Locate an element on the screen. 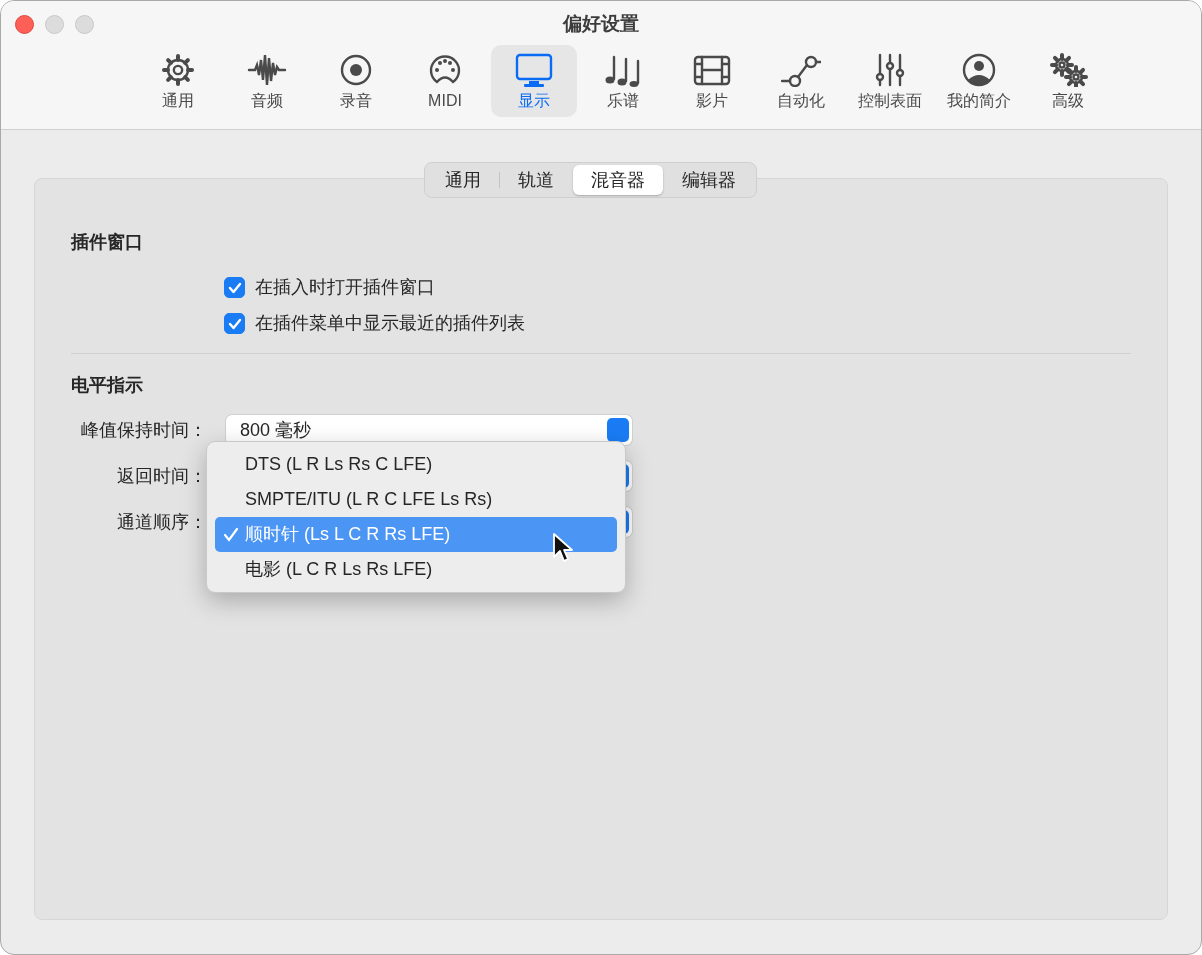 The image size is (1202, 955). segment-tab: 通用 is located at coordinates (463, 180).